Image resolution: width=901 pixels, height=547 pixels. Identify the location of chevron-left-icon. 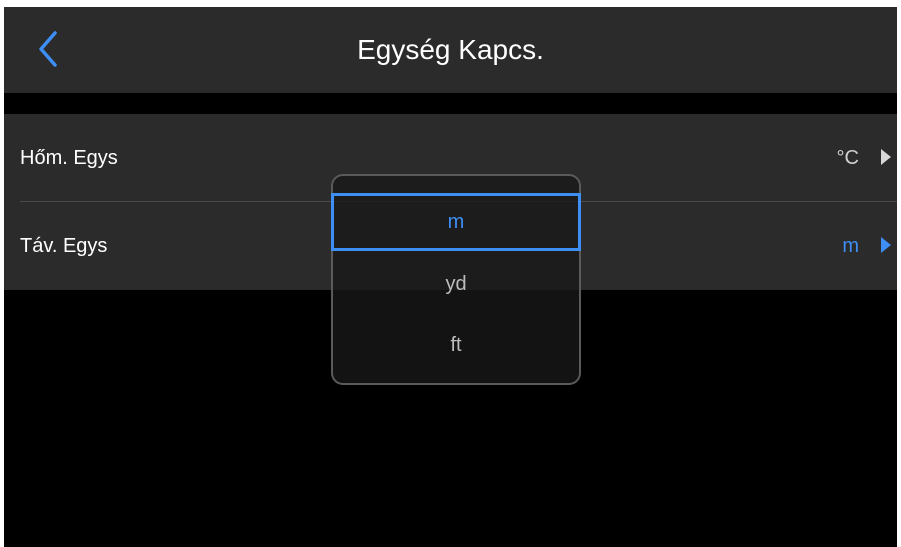
(48, 49).